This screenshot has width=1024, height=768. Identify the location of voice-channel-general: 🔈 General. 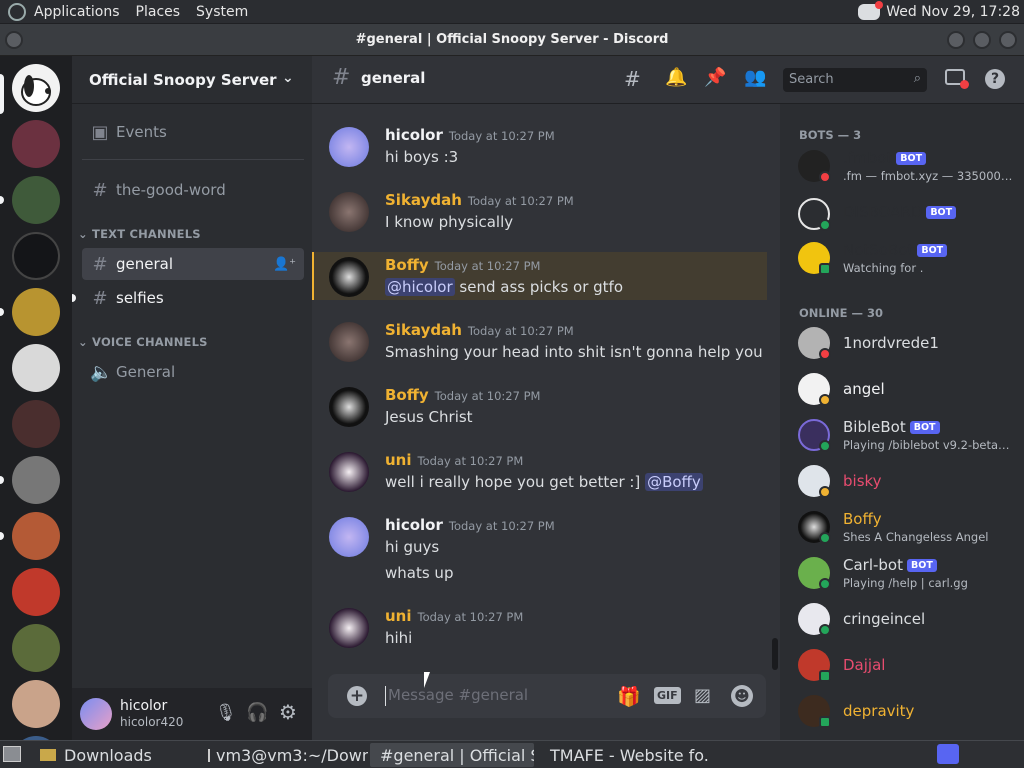
(193, 372).